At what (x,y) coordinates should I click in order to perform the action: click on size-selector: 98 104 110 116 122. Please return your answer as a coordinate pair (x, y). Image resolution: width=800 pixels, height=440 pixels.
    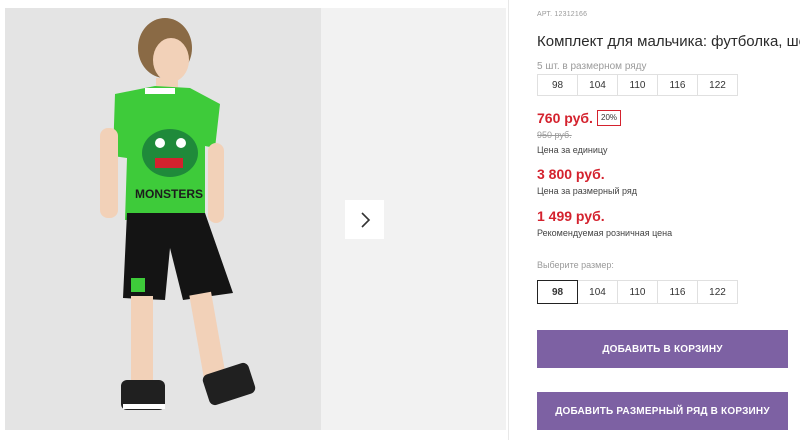
    Looking at the image, I should click on (637, 292).